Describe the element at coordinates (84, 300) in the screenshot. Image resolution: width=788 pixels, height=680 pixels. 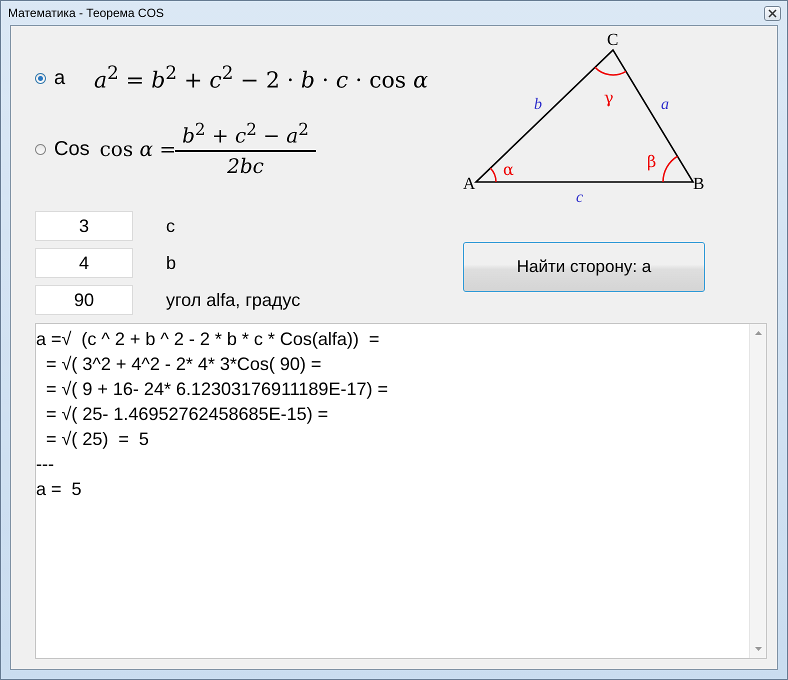
I see `input-field: 90` at that location.